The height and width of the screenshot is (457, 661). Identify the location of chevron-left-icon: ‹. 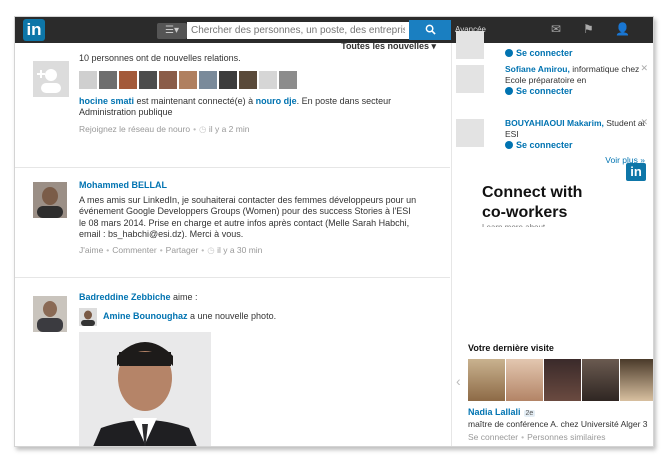
(458, 381).